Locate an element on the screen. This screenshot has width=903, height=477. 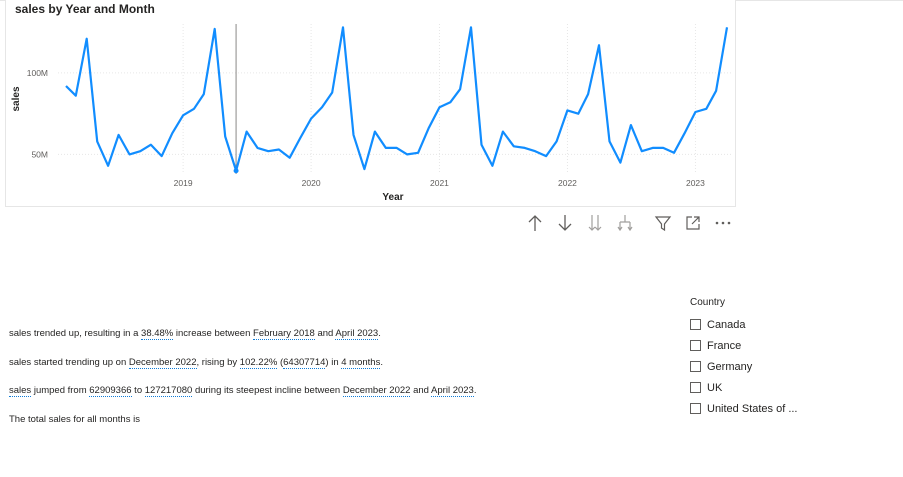
filter-icon is located at coordinates (663, 224).